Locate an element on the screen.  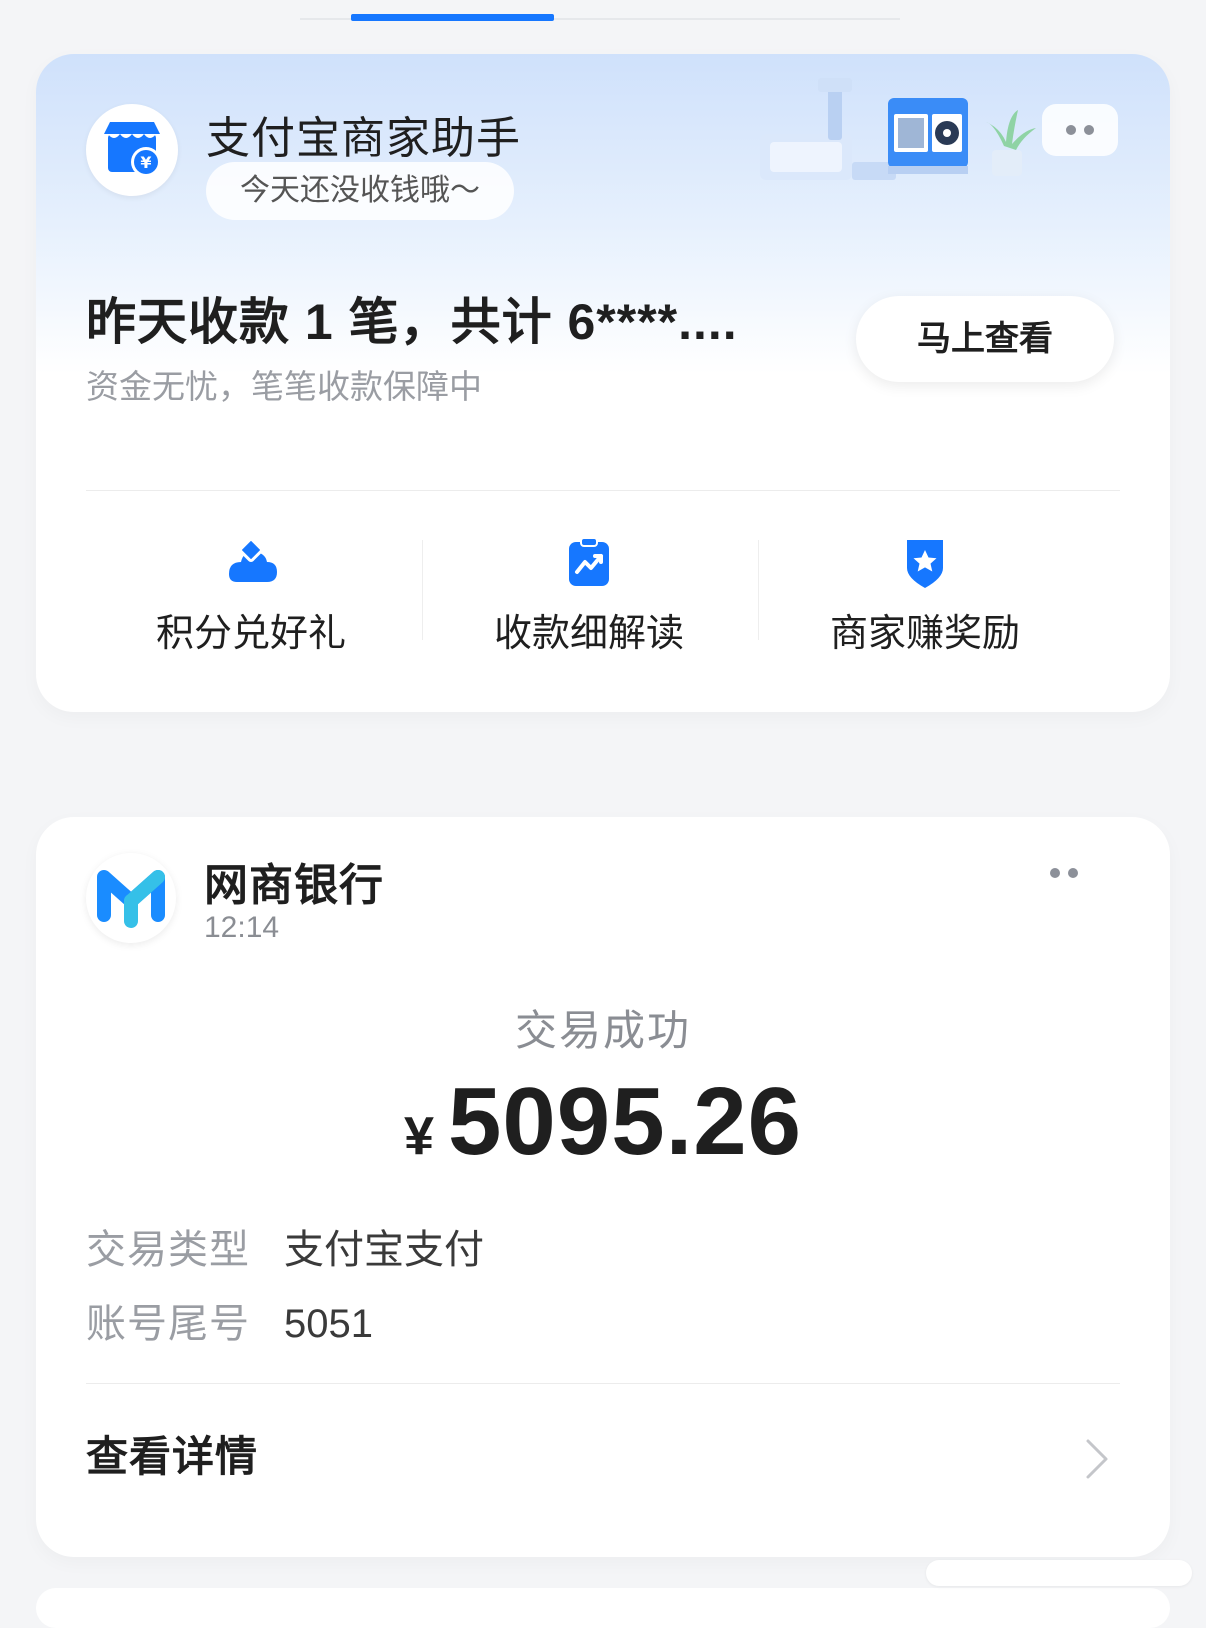
bank-name: 网商银行 is located at coordinates (294, 885).